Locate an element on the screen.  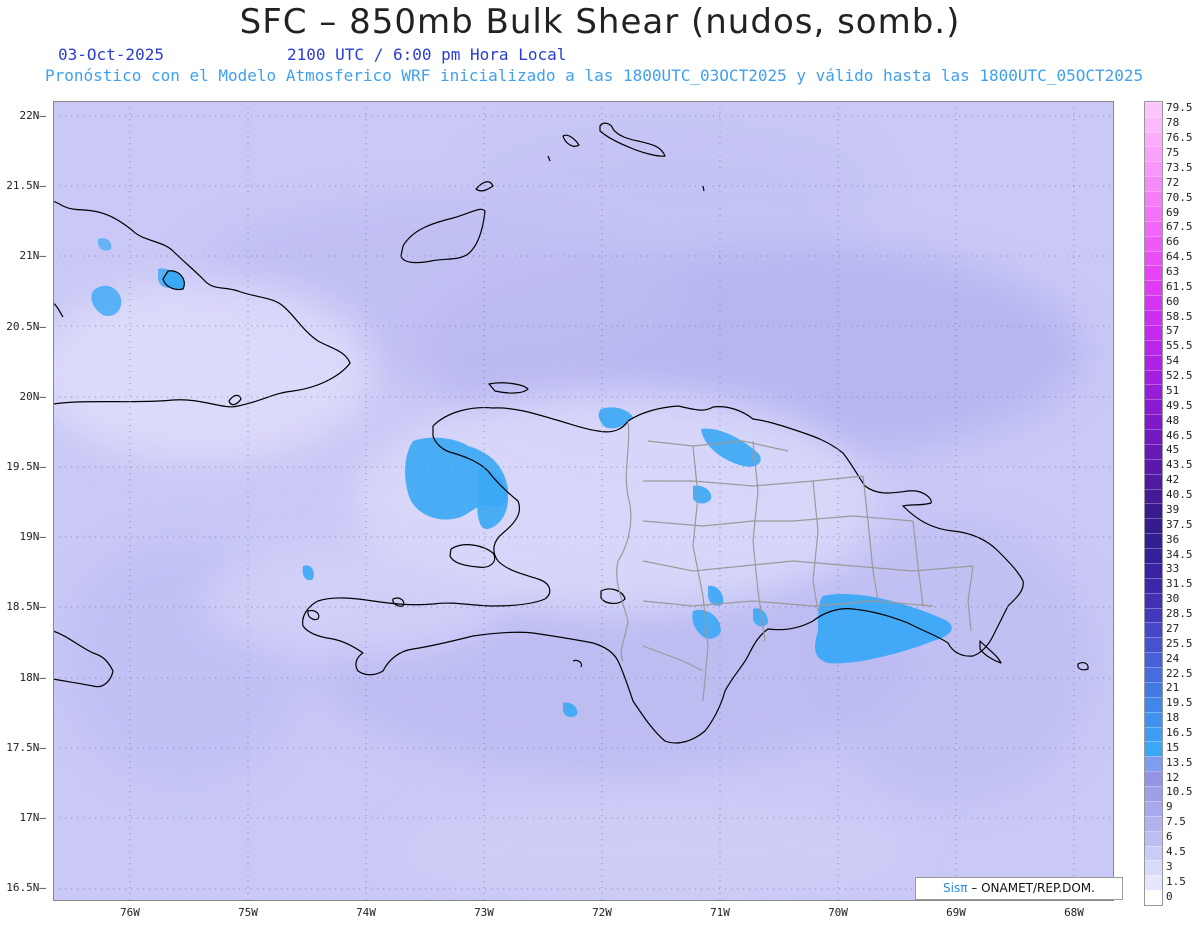
lat-label: 18N– is located at coordinates (33, 677).